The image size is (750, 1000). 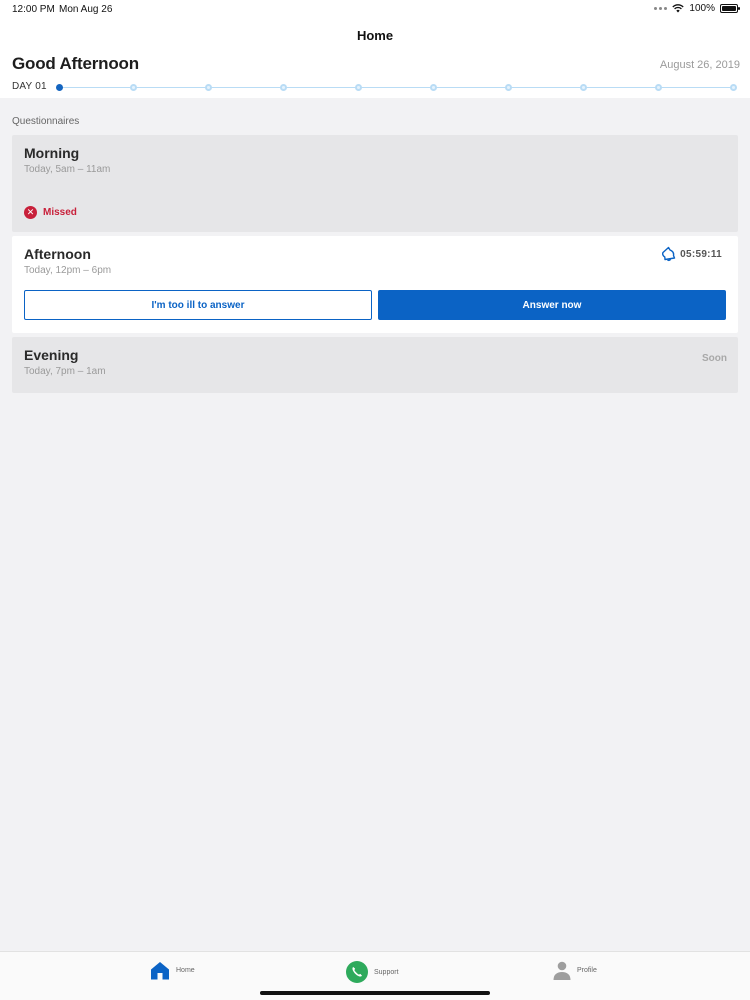 I want to click on countdown-text: 05:59:11, so click(x=701, y=254).